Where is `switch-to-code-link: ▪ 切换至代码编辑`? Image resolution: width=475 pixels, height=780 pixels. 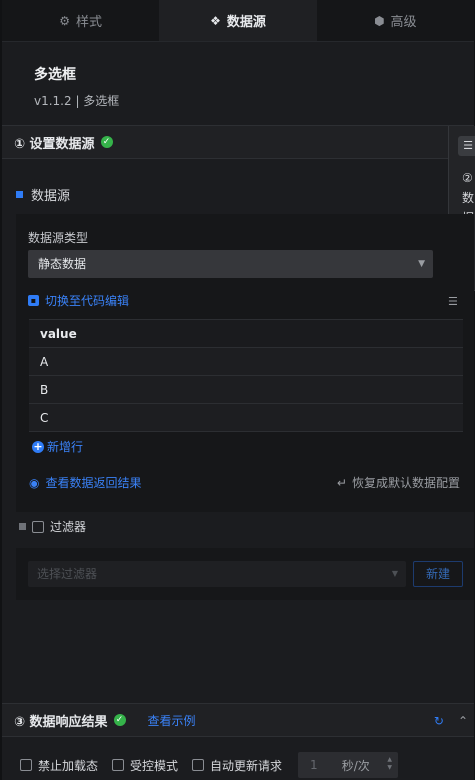 switch-to-code-link: ▪ 切换至代码编辑 is located at coordinates (78, 300).